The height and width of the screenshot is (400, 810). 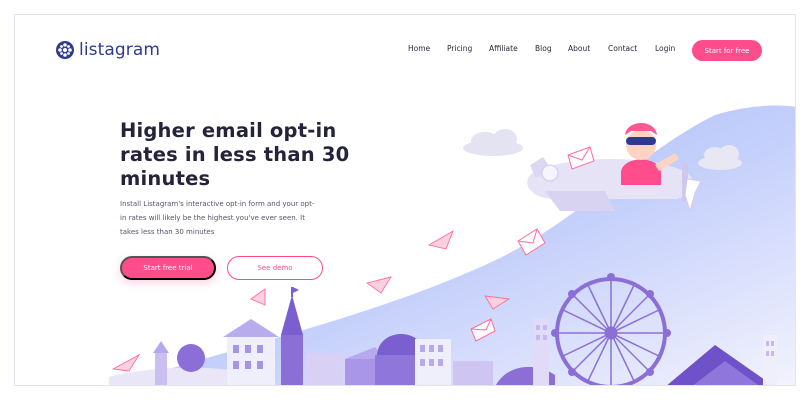 I want to click on start-free-trial-button: Start free trial, so click(x=168, y=268).